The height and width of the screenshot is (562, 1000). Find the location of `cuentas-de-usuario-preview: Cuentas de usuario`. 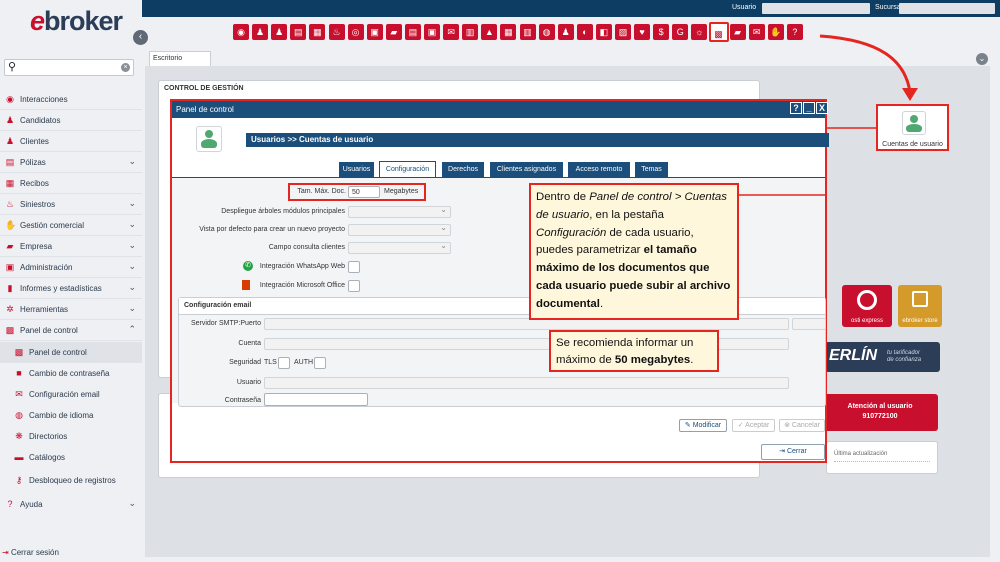

cuentas-de-usuario-preview: Cuentas de usuario is located at coordinates (912, 127).